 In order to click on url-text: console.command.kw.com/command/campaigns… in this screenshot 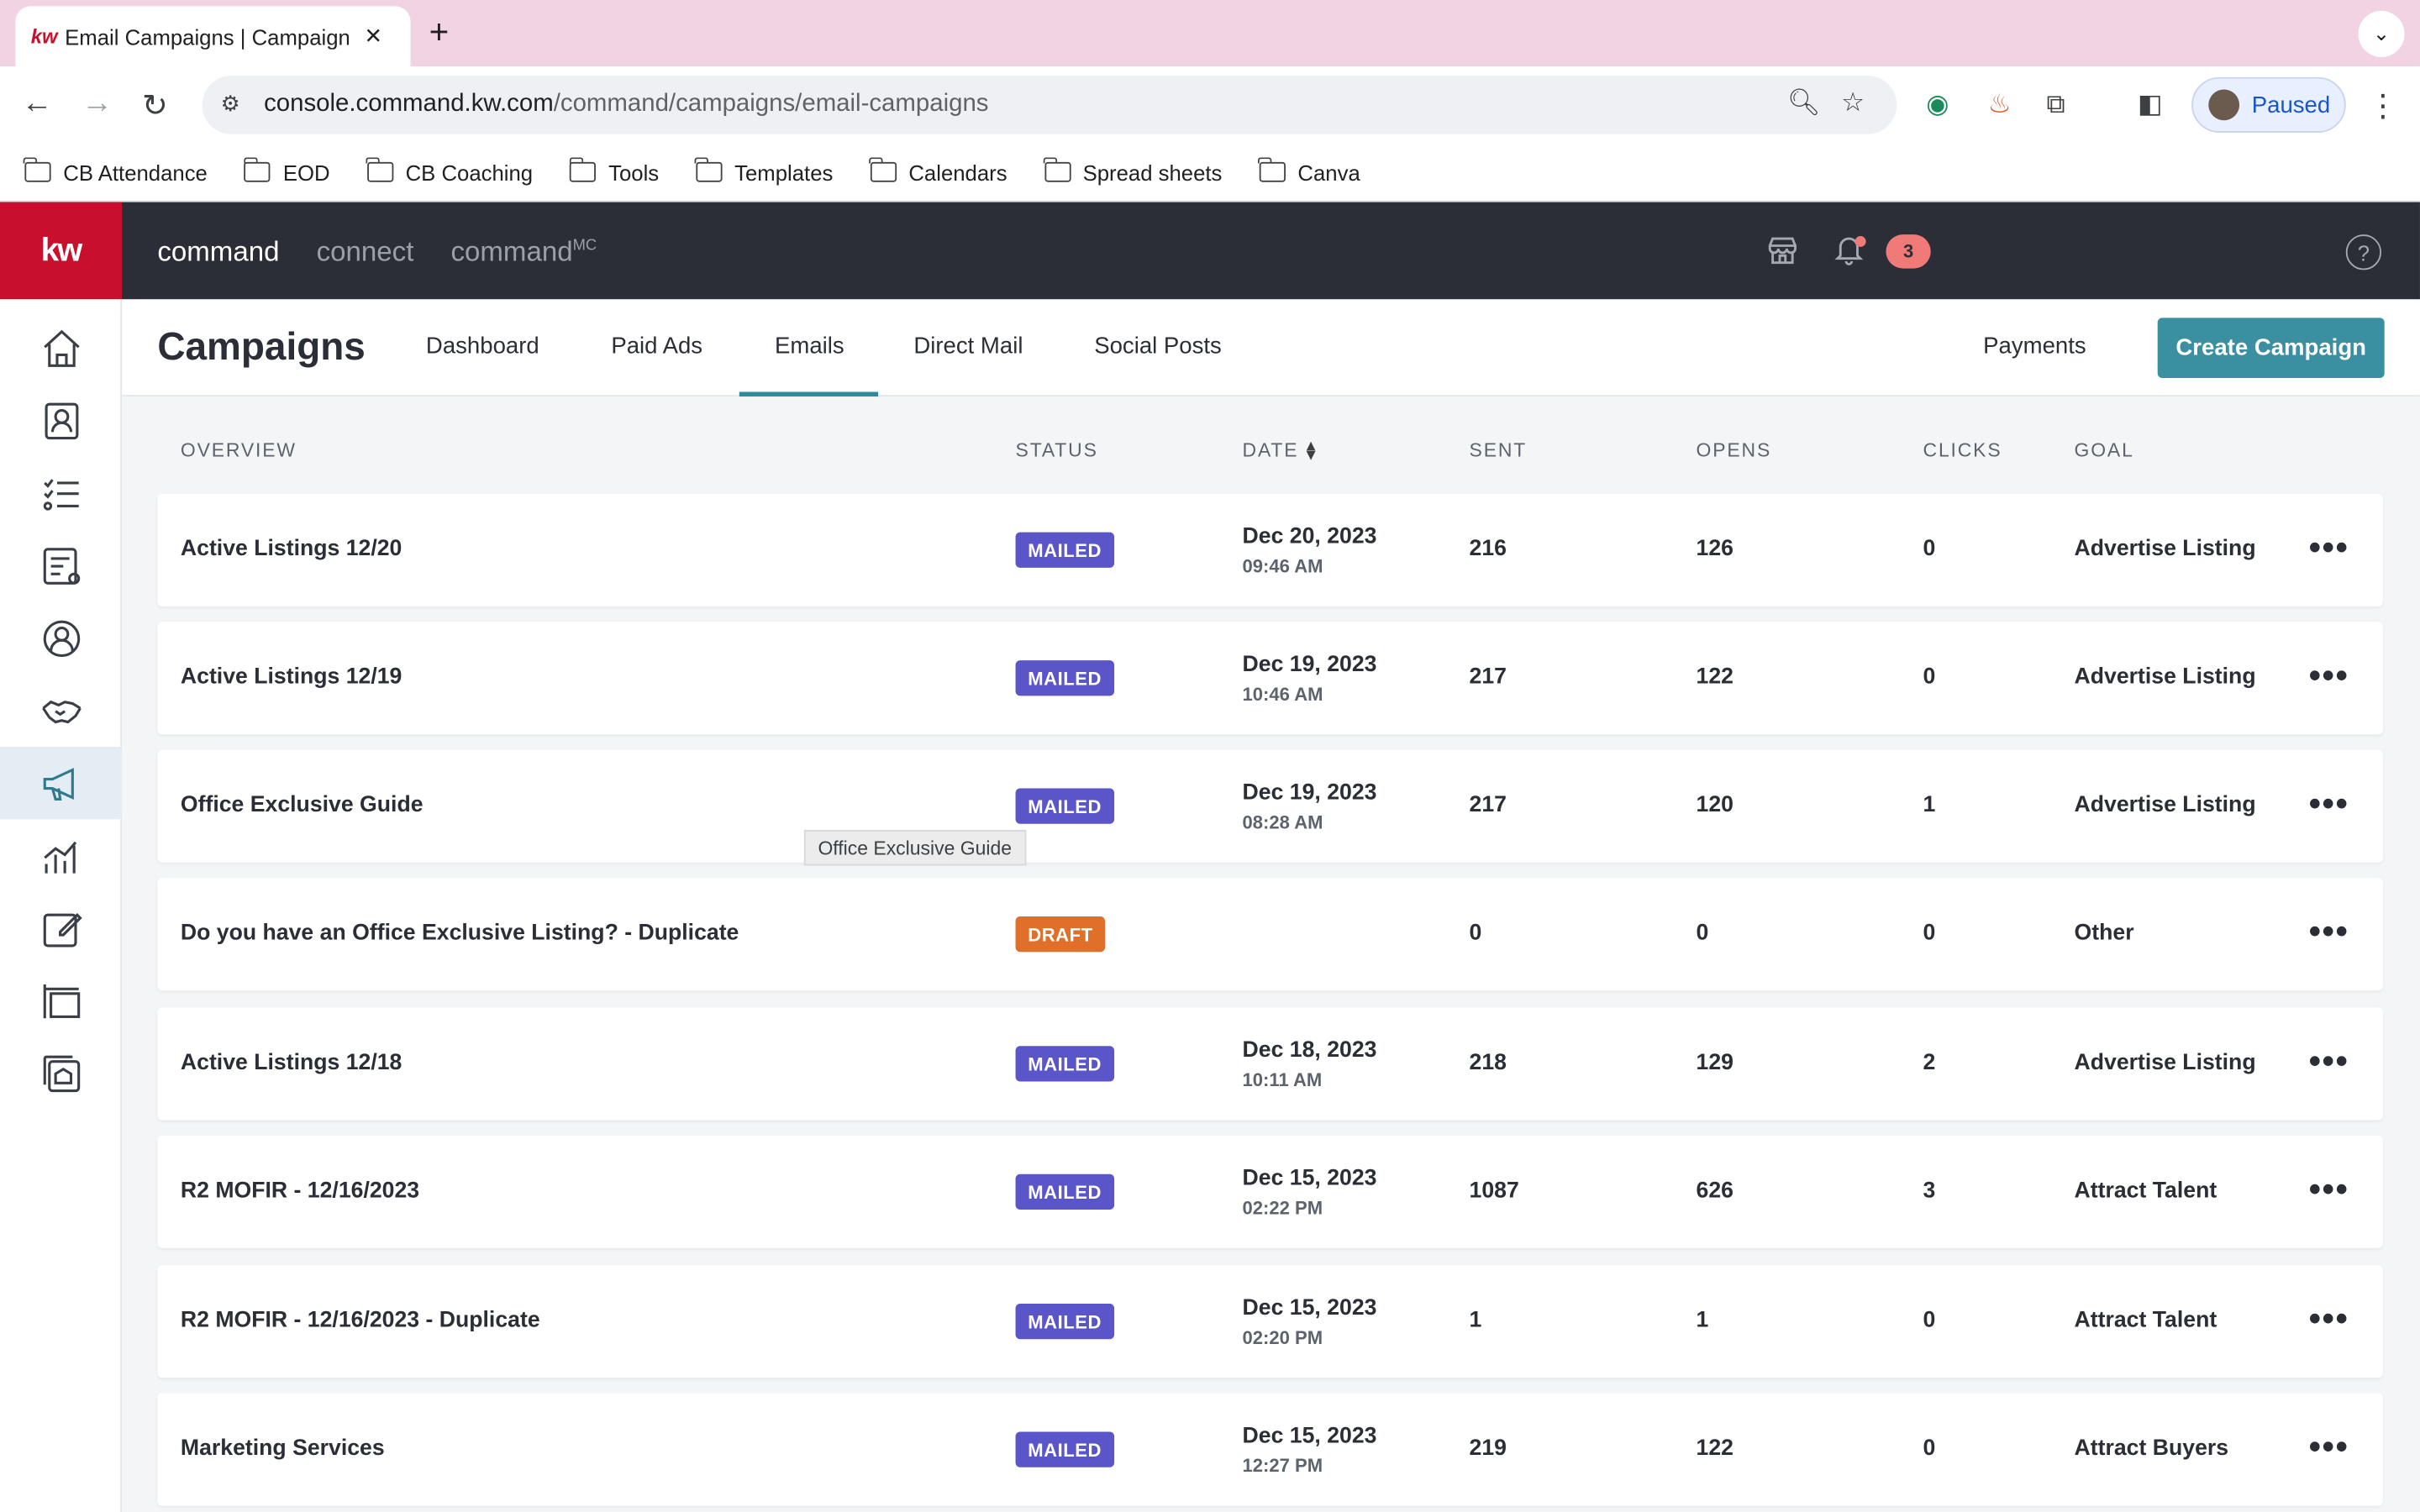, I will do `click(626, 104)`.